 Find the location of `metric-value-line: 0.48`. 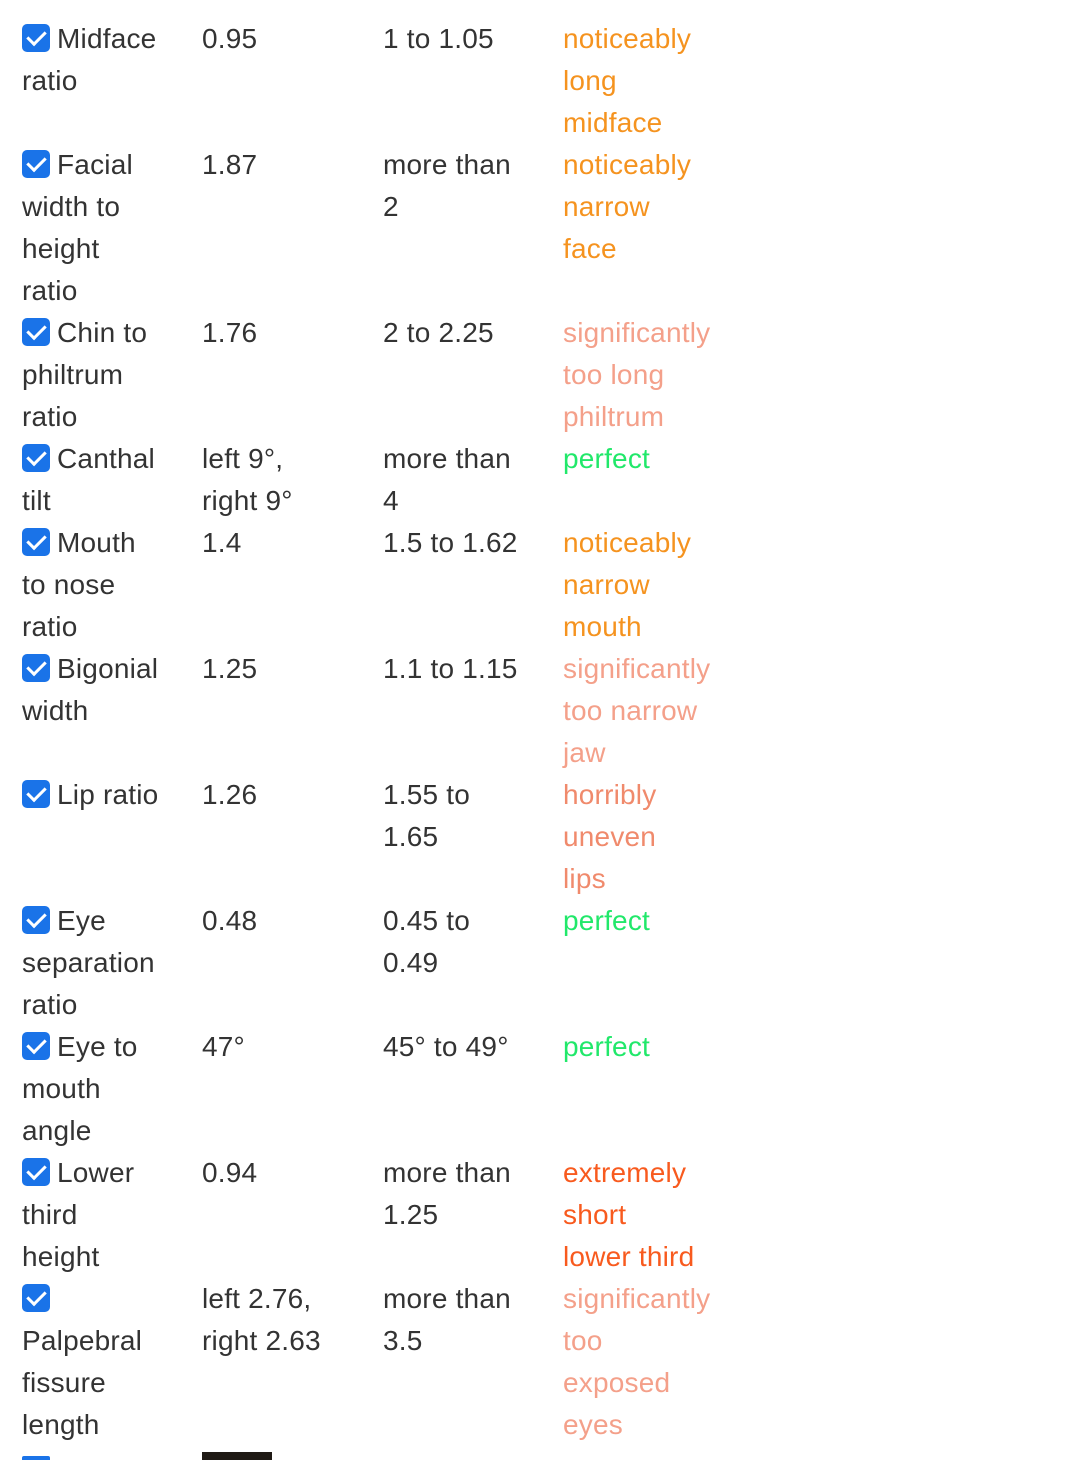

metric-value-line: 0.48 is located at coordinates (230, 920).